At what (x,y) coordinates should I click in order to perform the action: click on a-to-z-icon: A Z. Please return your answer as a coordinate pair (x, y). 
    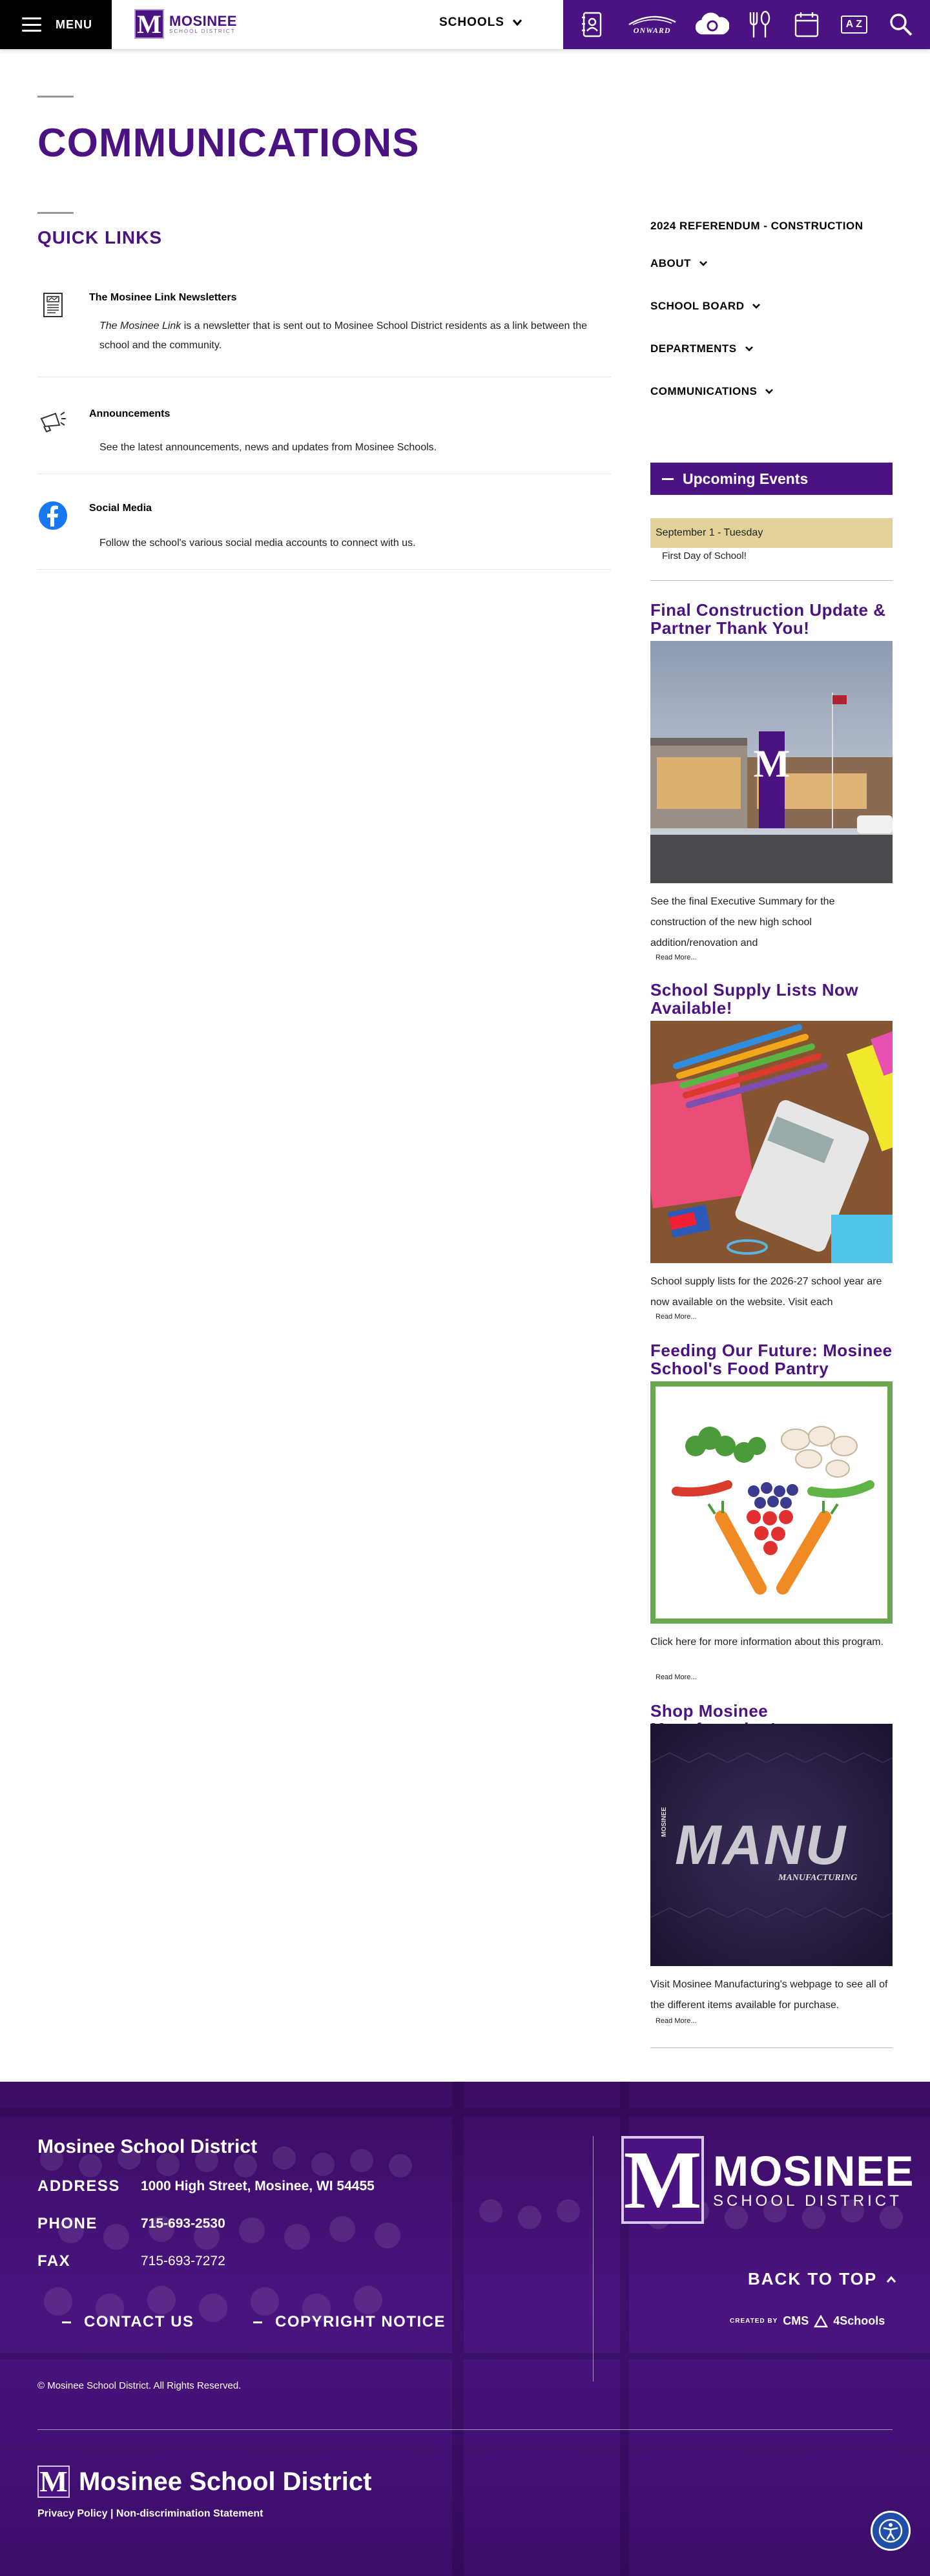
    Looking at the image, I should click on (853, 24).